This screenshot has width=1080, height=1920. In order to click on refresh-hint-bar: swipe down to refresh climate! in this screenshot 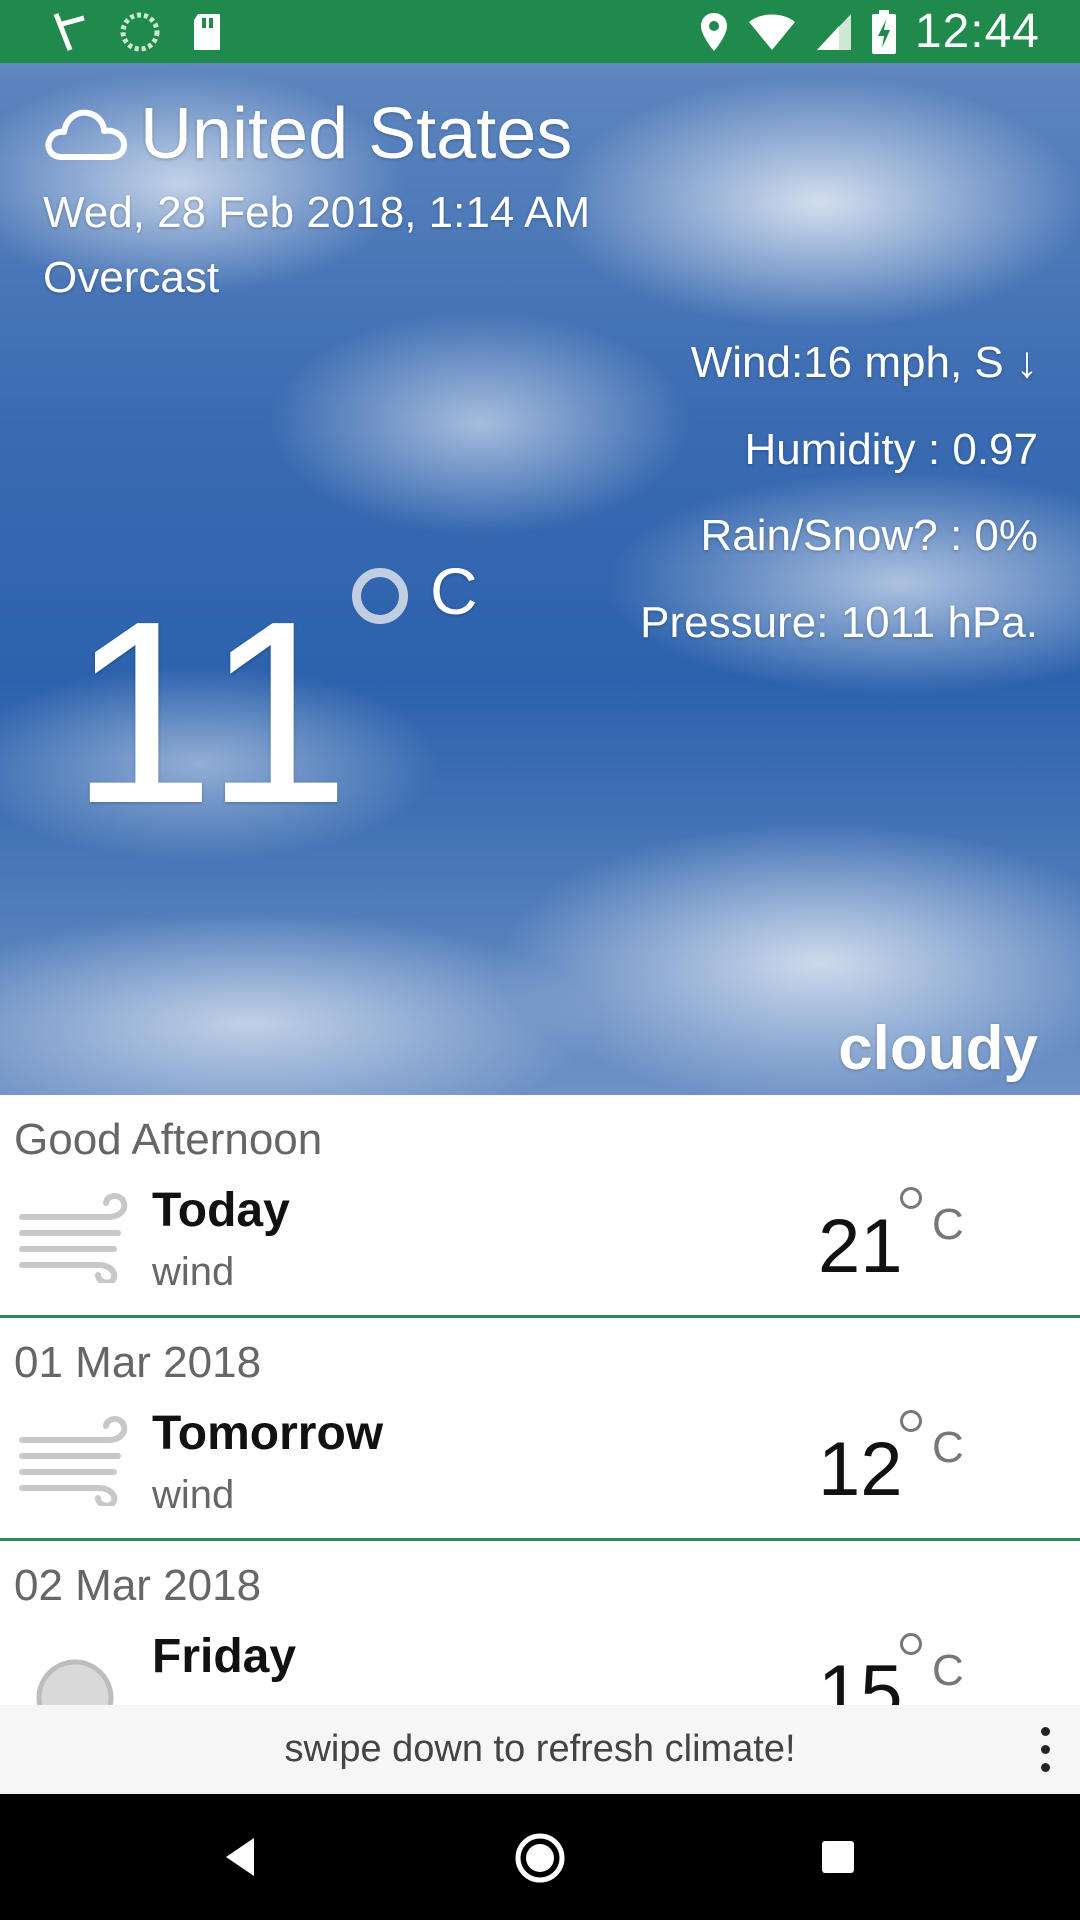, I will do `click(540, 1749)`.